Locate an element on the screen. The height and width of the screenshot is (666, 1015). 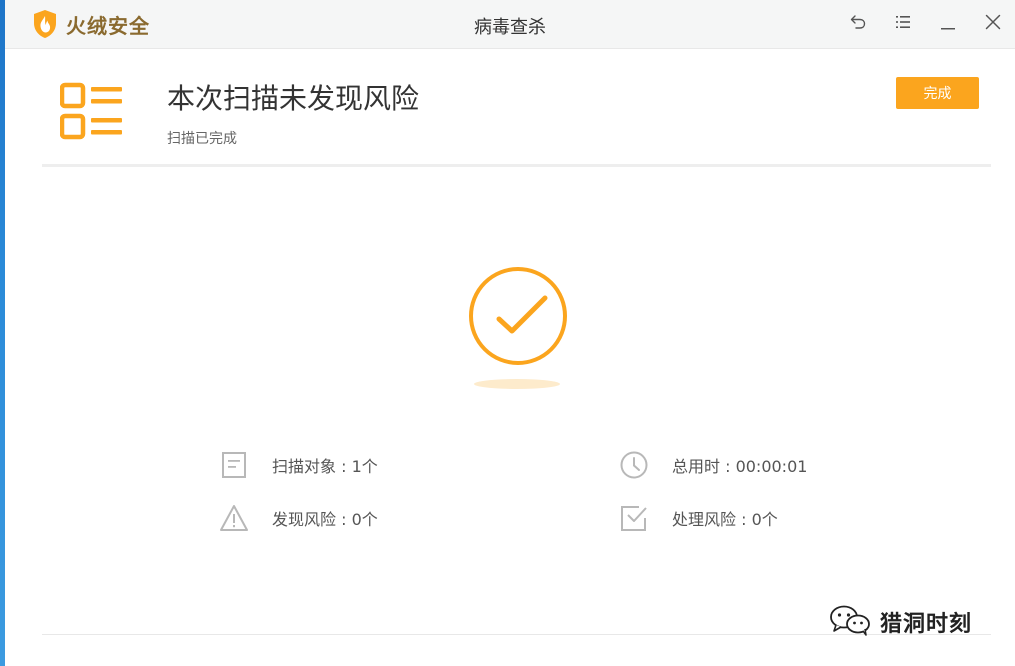
result-subtitle: 扫描已完成 is located at coordinates (202, 139).